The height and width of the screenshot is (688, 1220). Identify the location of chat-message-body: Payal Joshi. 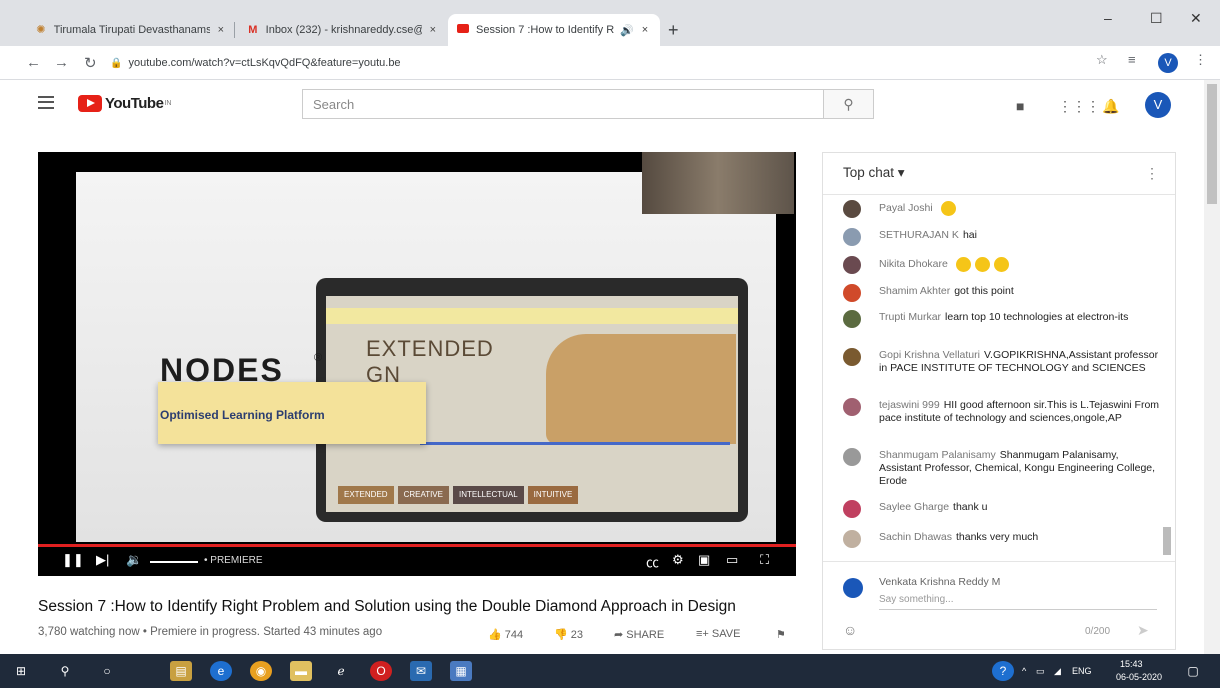
(1020, 208).